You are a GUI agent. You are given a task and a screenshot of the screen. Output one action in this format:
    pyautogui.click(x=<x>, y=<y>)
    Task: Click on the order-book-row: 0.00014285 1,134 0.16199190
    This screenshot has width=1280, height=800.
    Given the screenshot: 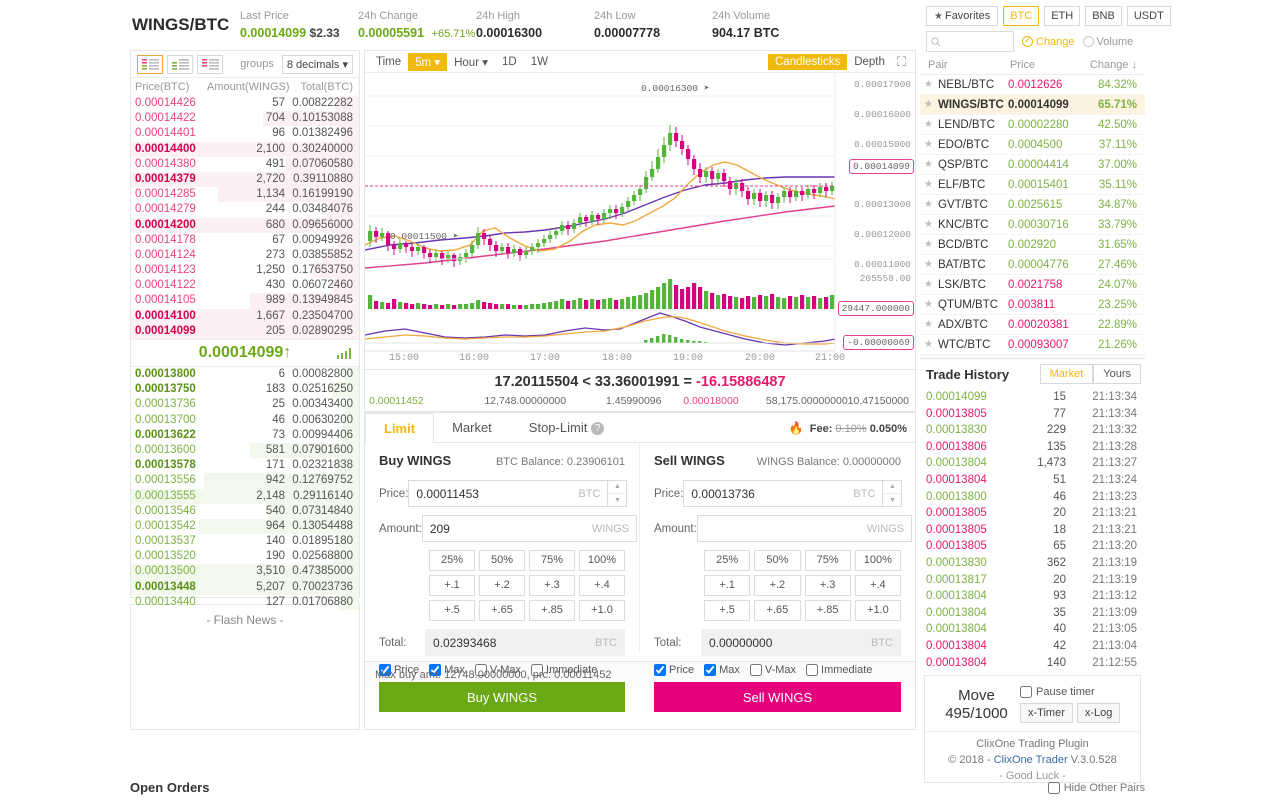 What is the action you would take?
    pyautogui.click(x=245, y=195)
    